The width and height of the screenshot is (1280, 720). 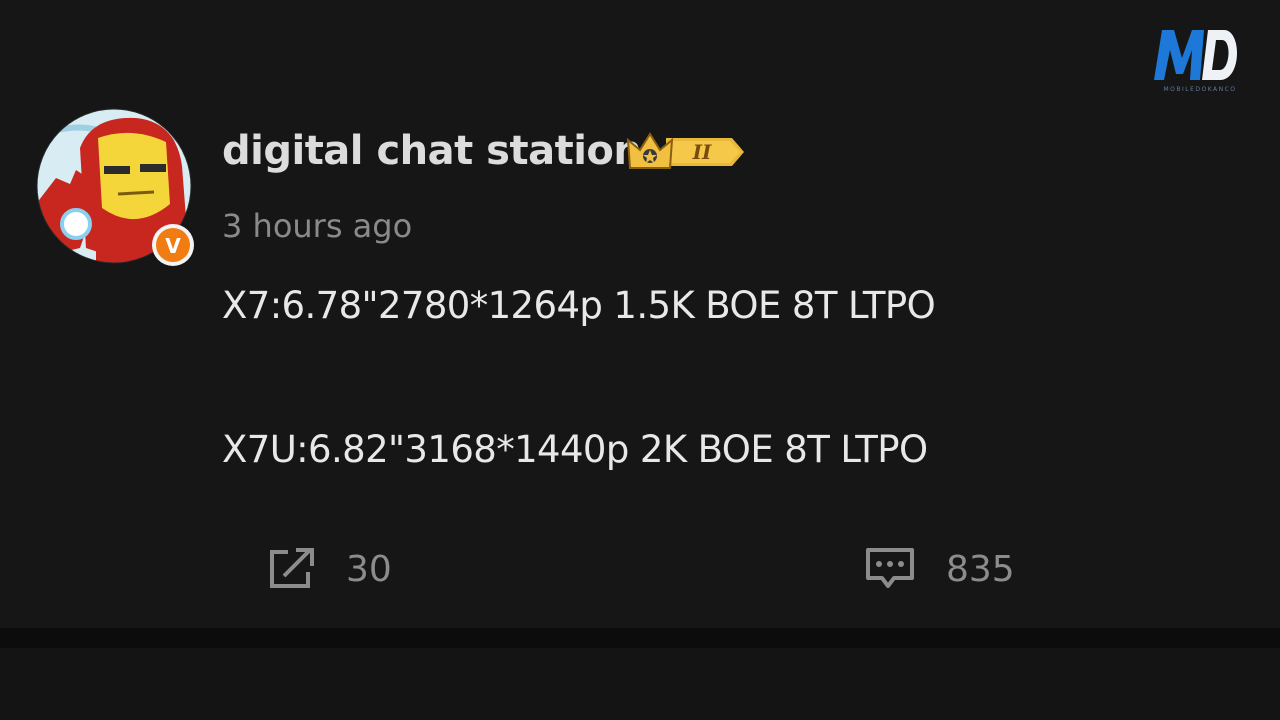 I want to click on share-button: 30, so click(x=329, y=569).